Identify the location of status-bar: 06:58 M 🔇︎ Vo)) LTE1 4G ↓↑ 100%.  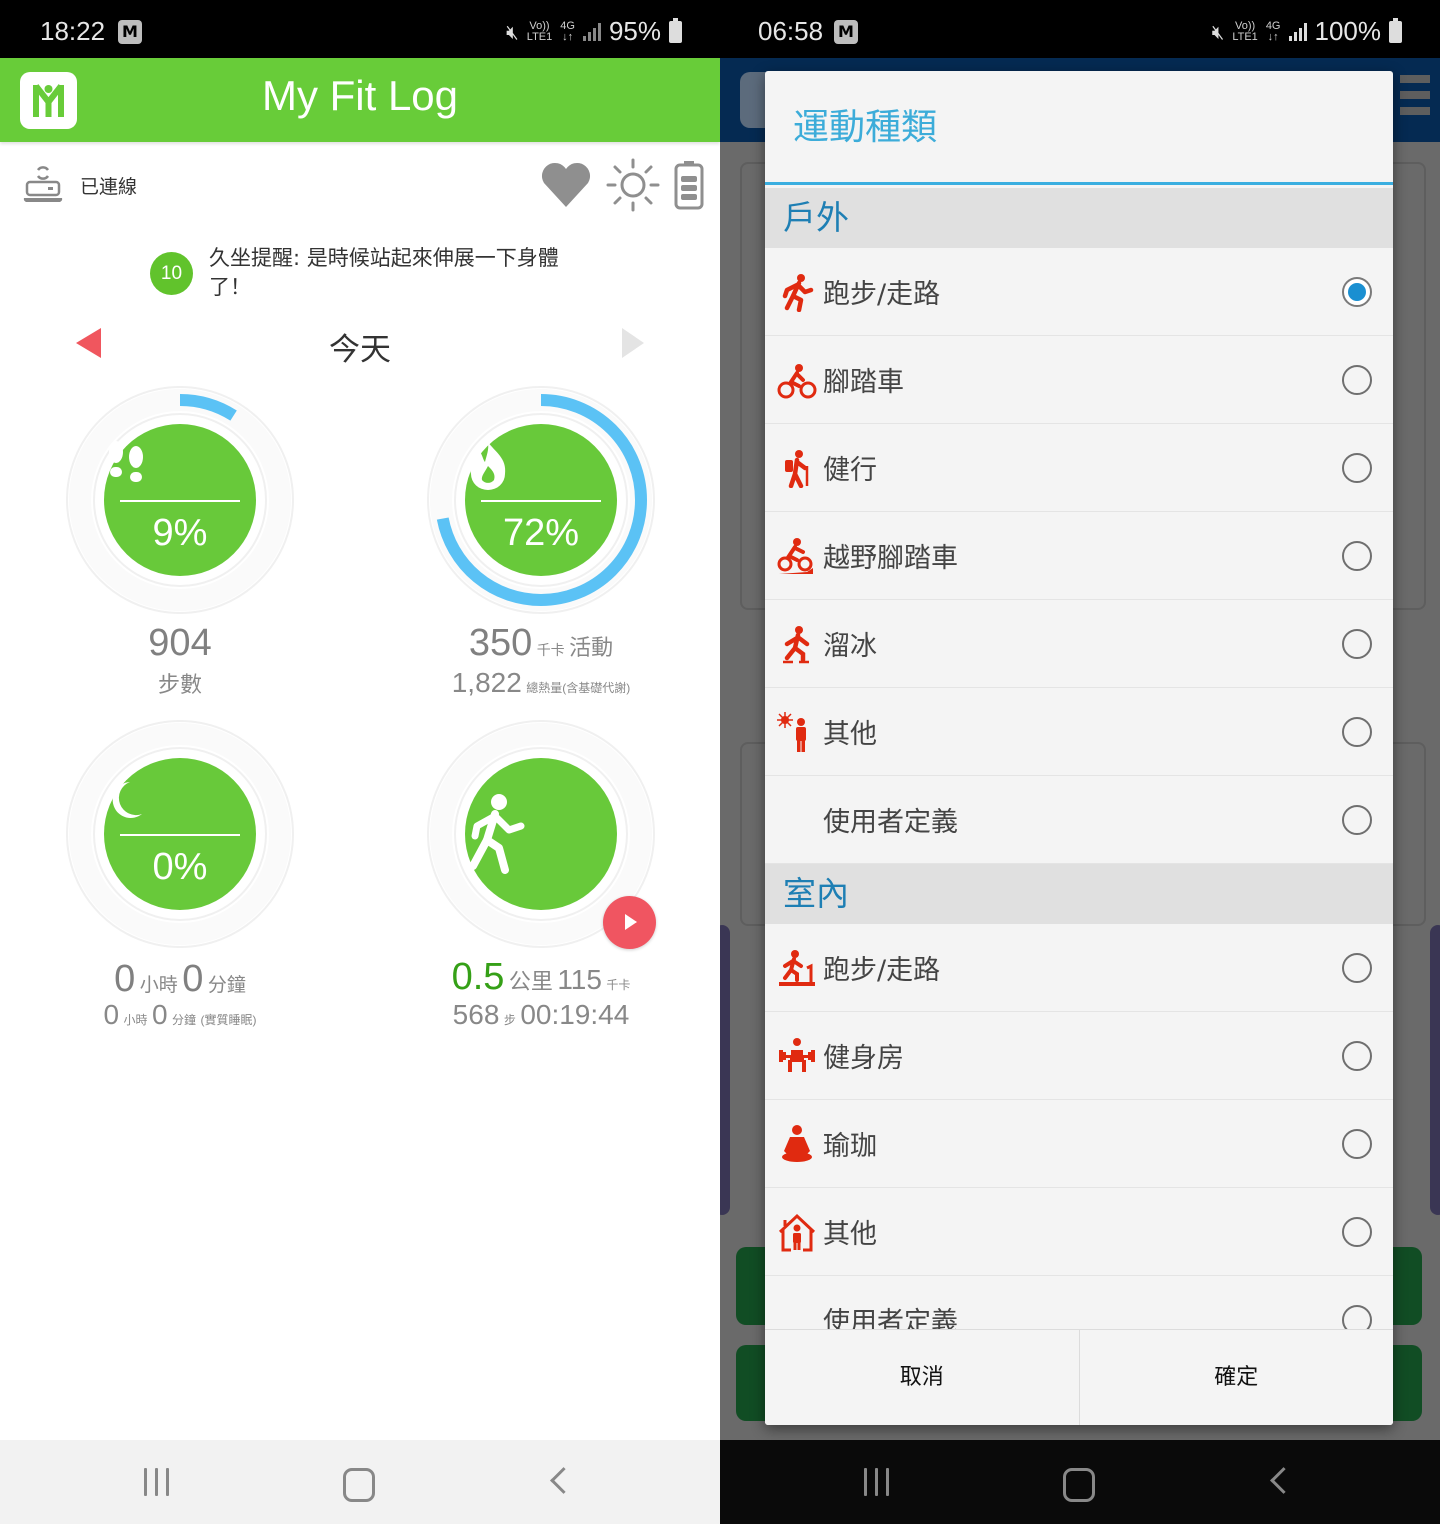
(1080, 29).